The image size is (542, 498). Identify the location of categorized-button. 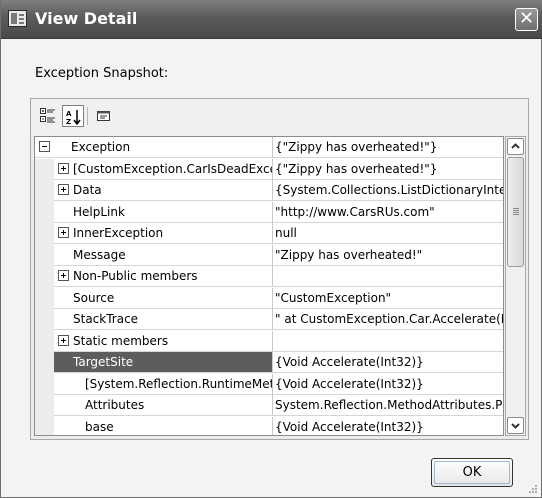
(48, 116).